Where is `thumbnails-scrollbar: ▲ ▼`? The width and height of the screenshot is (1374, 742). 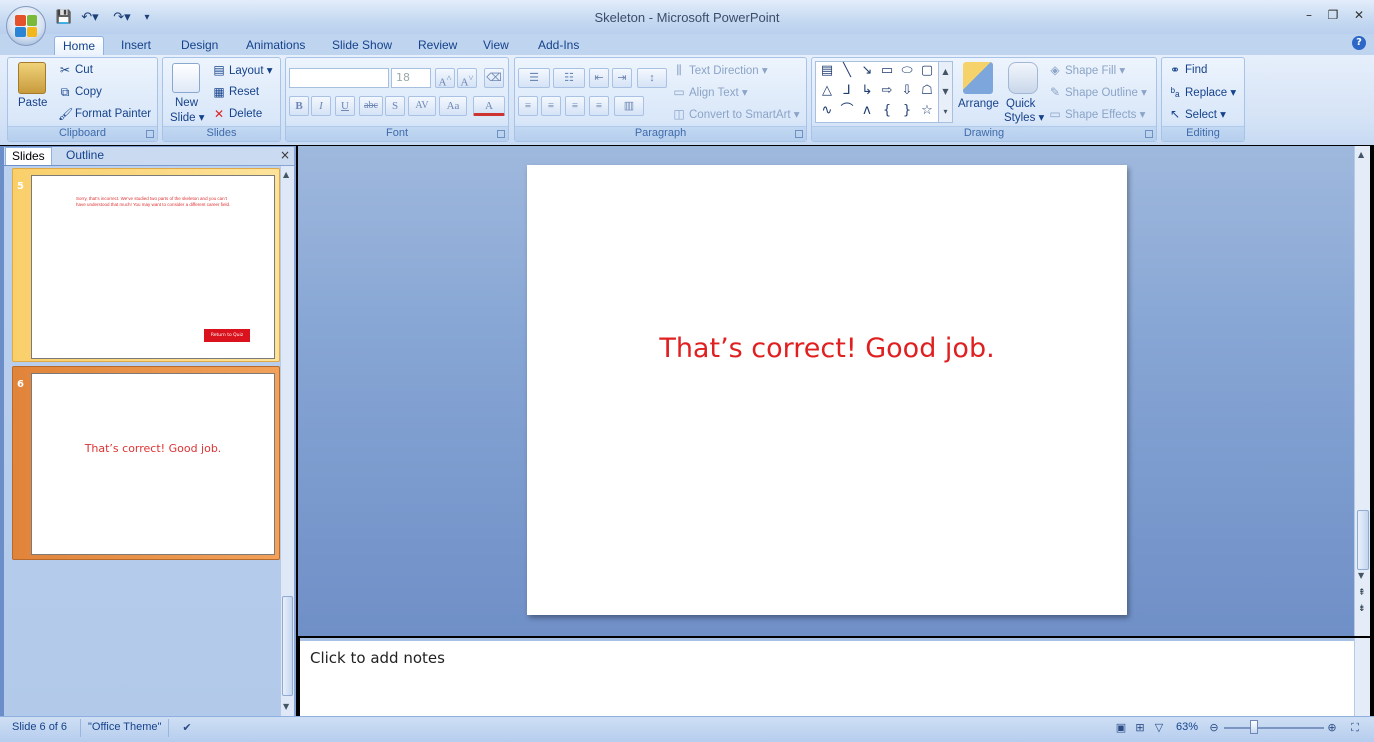
thumbnails-scrollbar: ▲ ▼ is located at coordinates (287, 441).